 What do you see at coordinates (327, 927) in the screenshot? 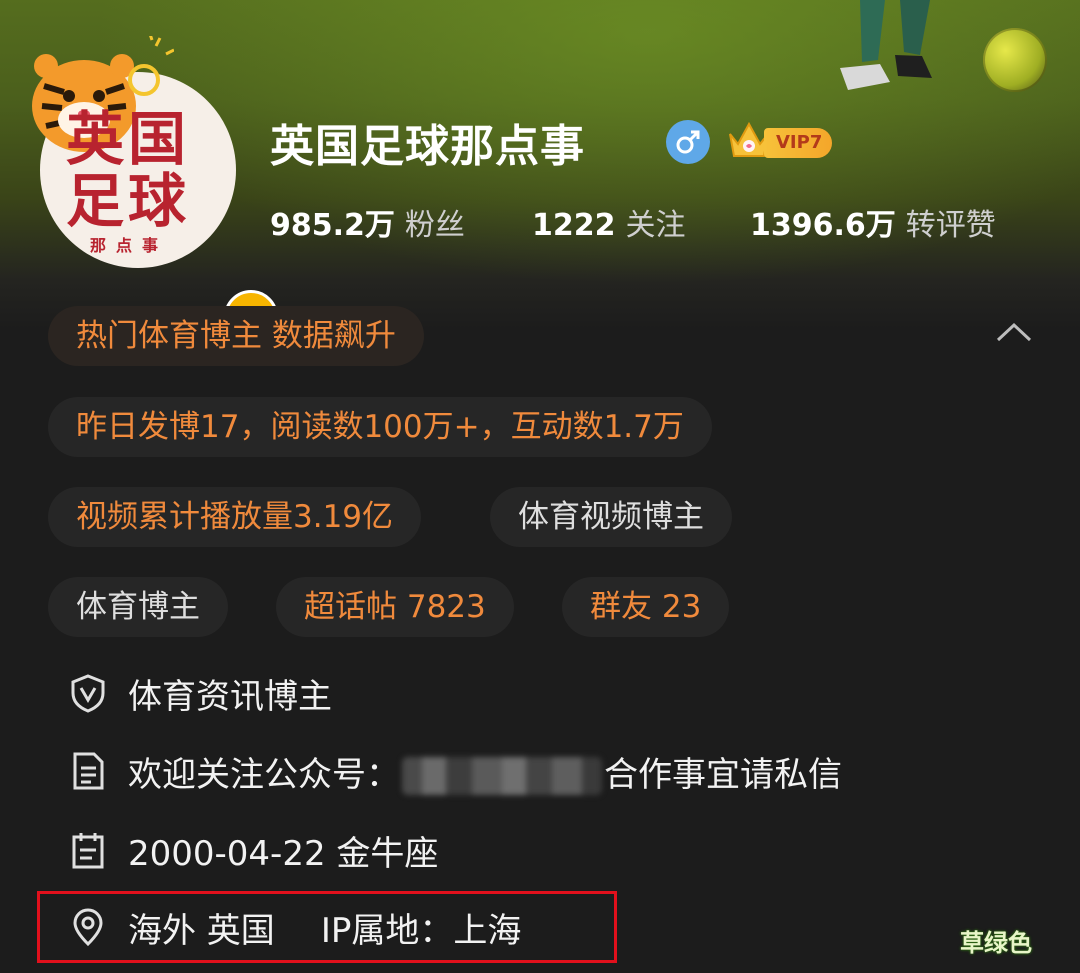
I see `highlight-annotation-box` at bounding box center [327, 927].